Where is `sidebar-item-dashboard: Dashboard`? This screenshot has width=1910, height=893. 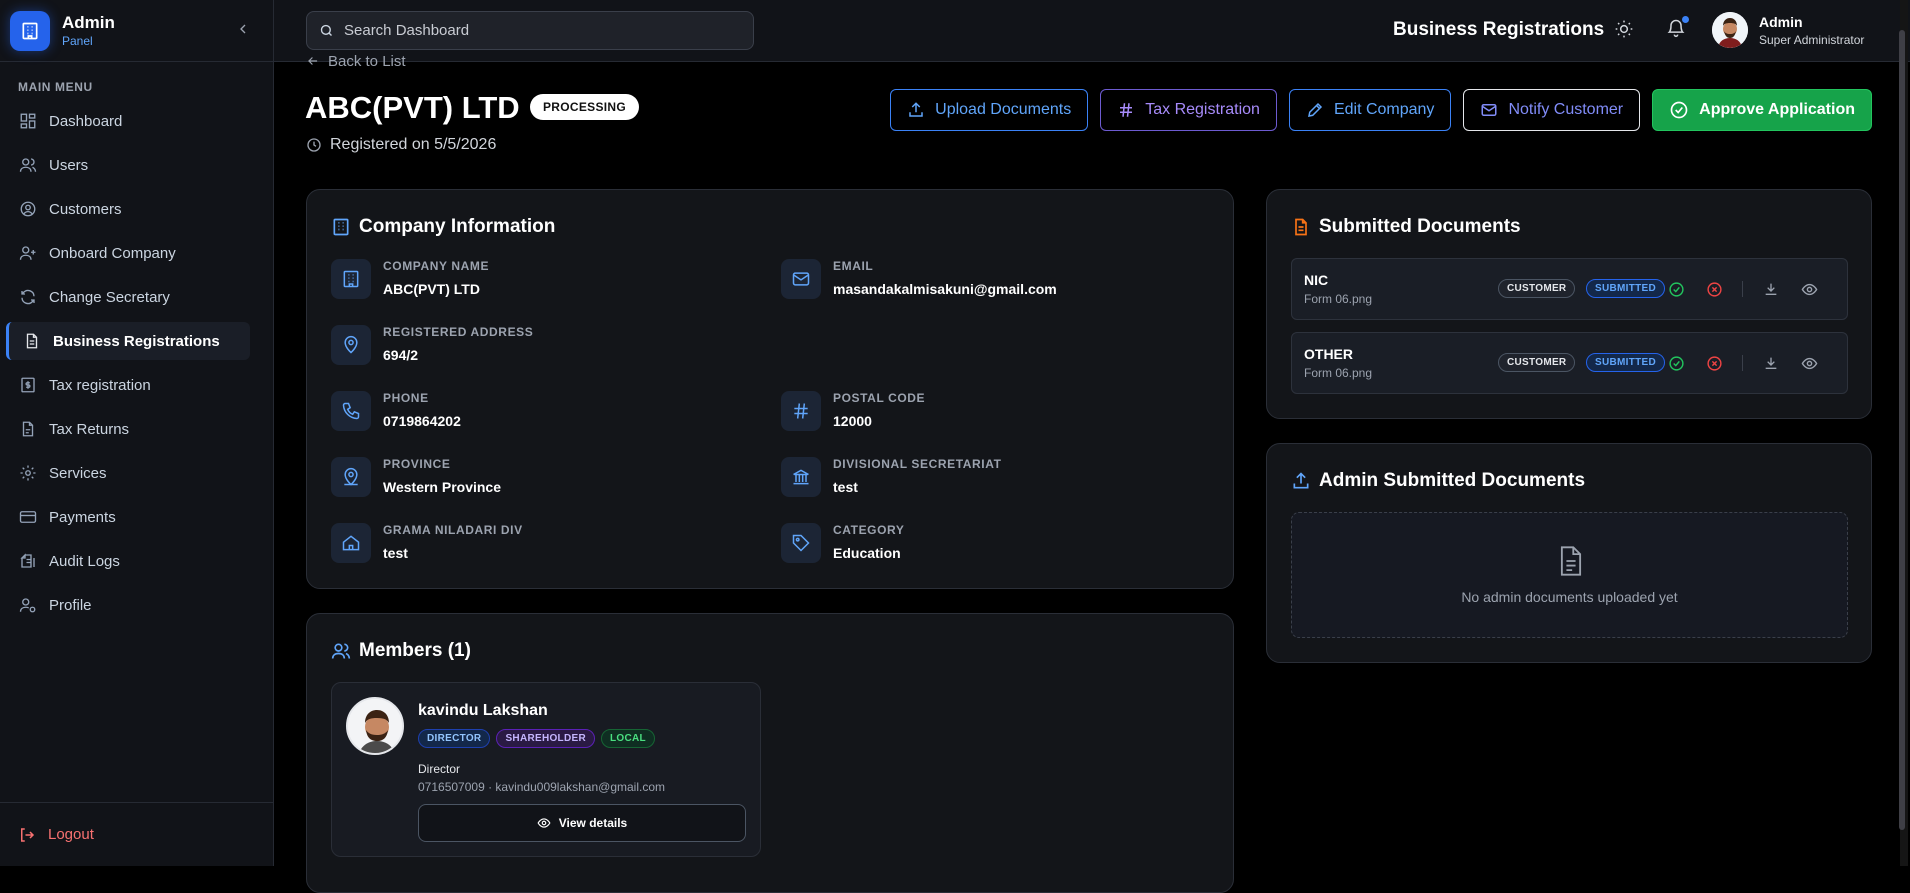 sidebar-item-dashboard: Dashboard is located at coordinates (136, 121).